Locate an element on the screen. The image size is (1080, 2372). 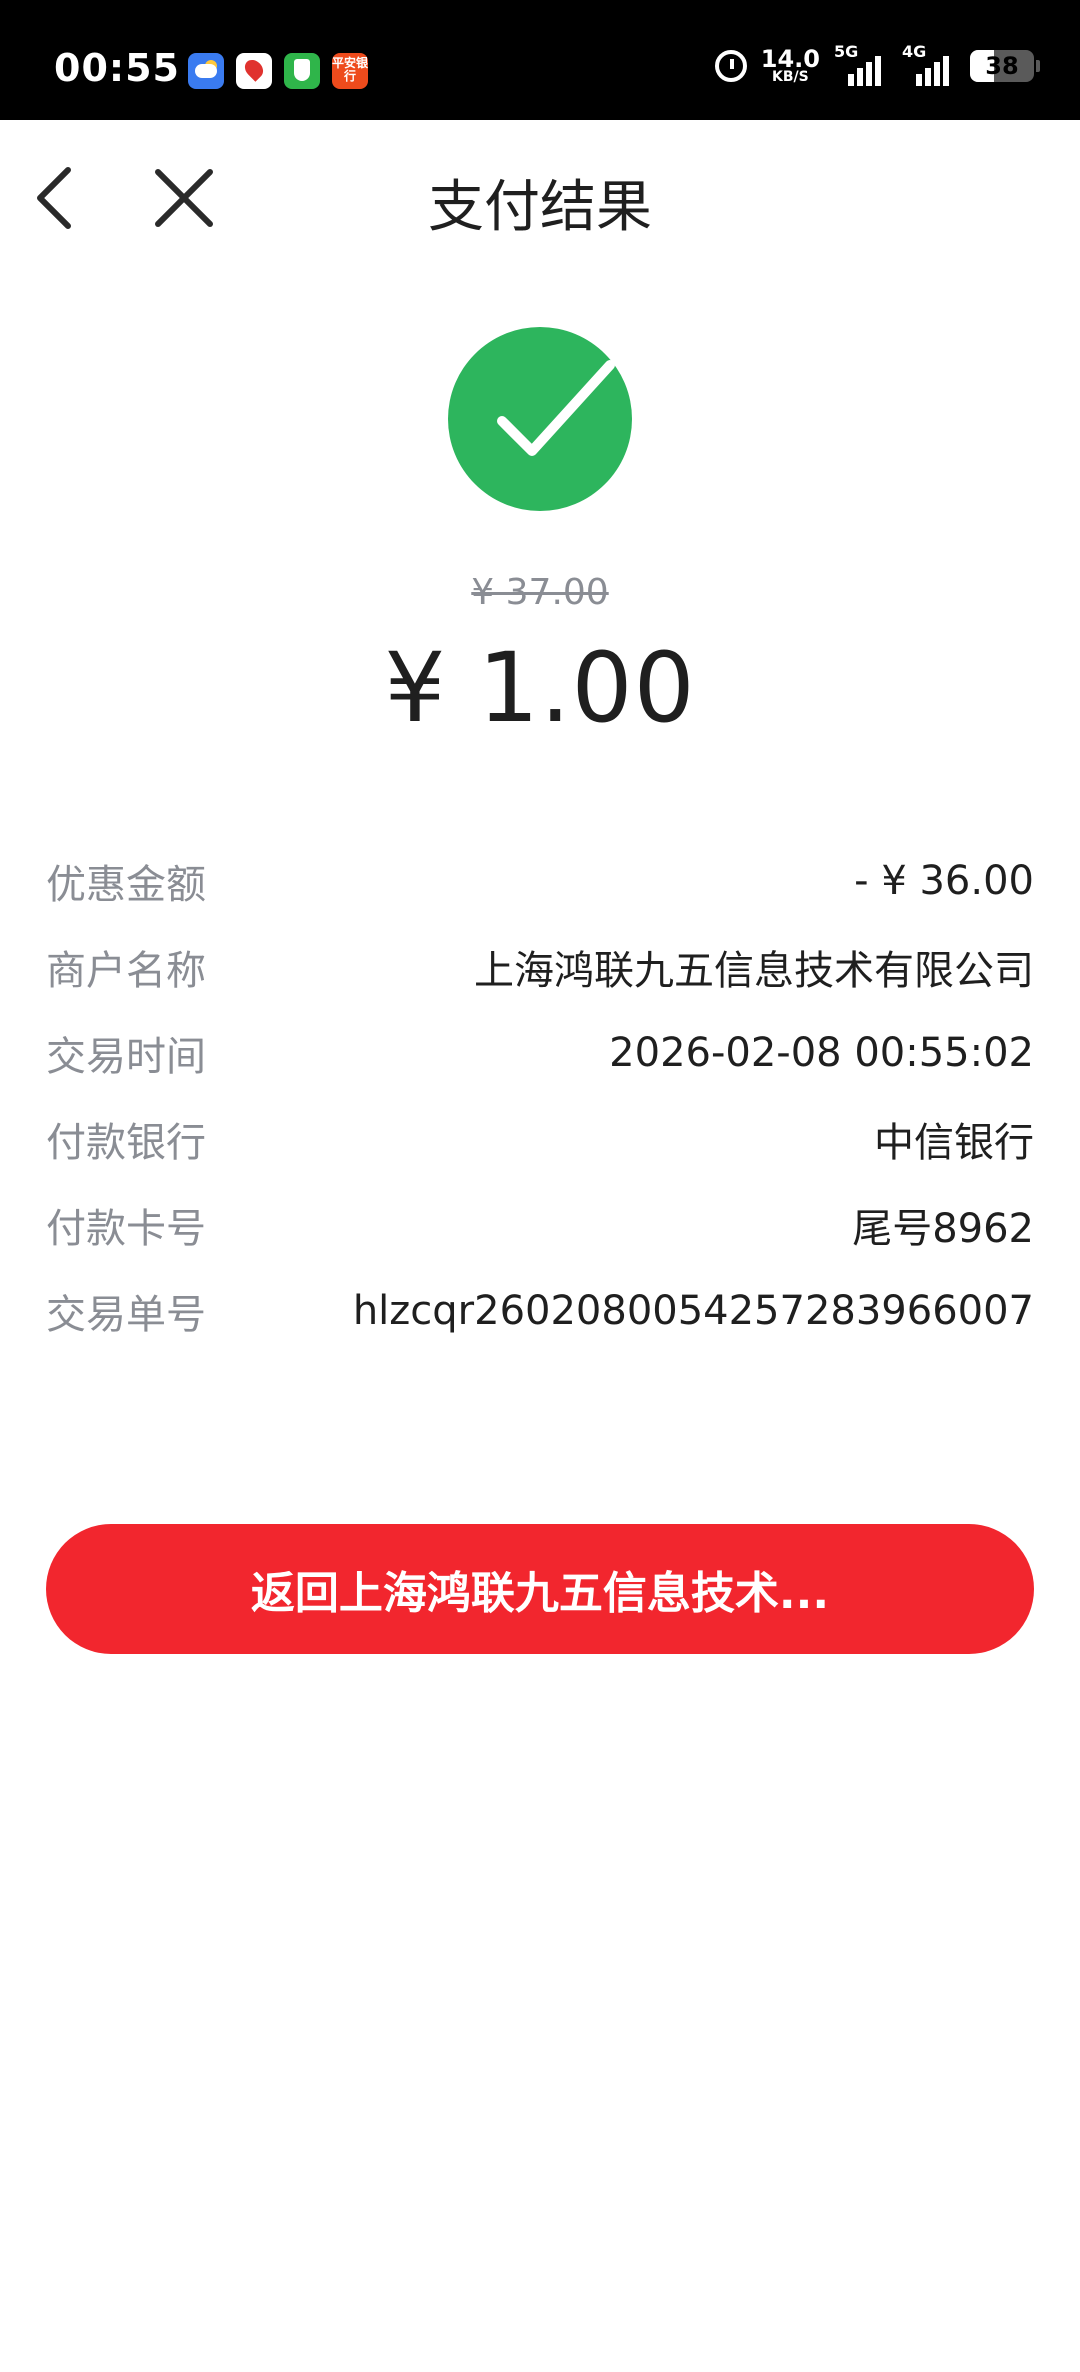
map-app-icon is located at coordinates (254, 71).